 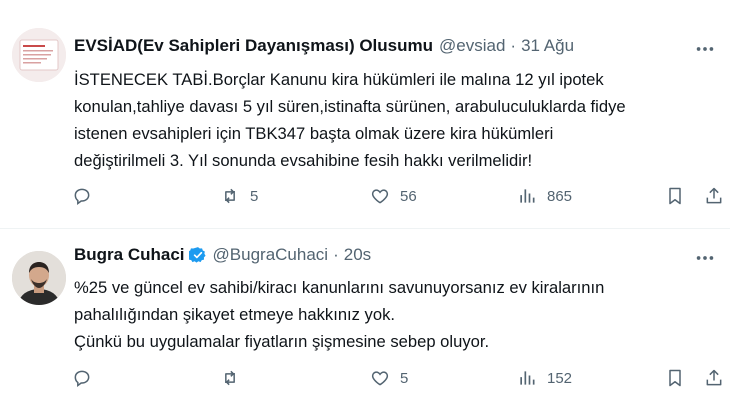 I want to click on author-handle: @BugraCuhaci, so click(x=271, y=255).